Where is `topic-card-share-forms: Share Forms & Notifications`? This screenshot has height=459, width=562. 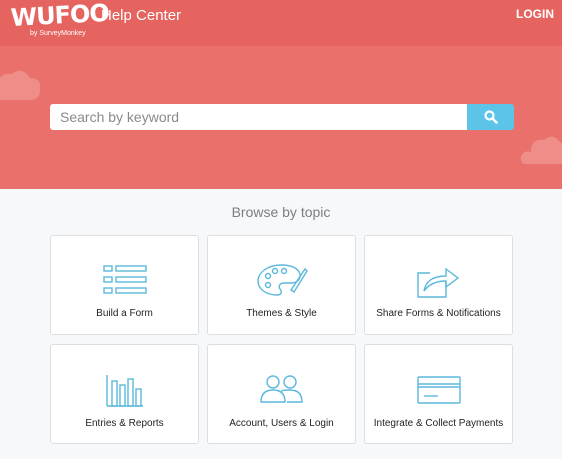 topic-card-share-forms: Share Forms & Notifications is located at coordinates (438, 285).